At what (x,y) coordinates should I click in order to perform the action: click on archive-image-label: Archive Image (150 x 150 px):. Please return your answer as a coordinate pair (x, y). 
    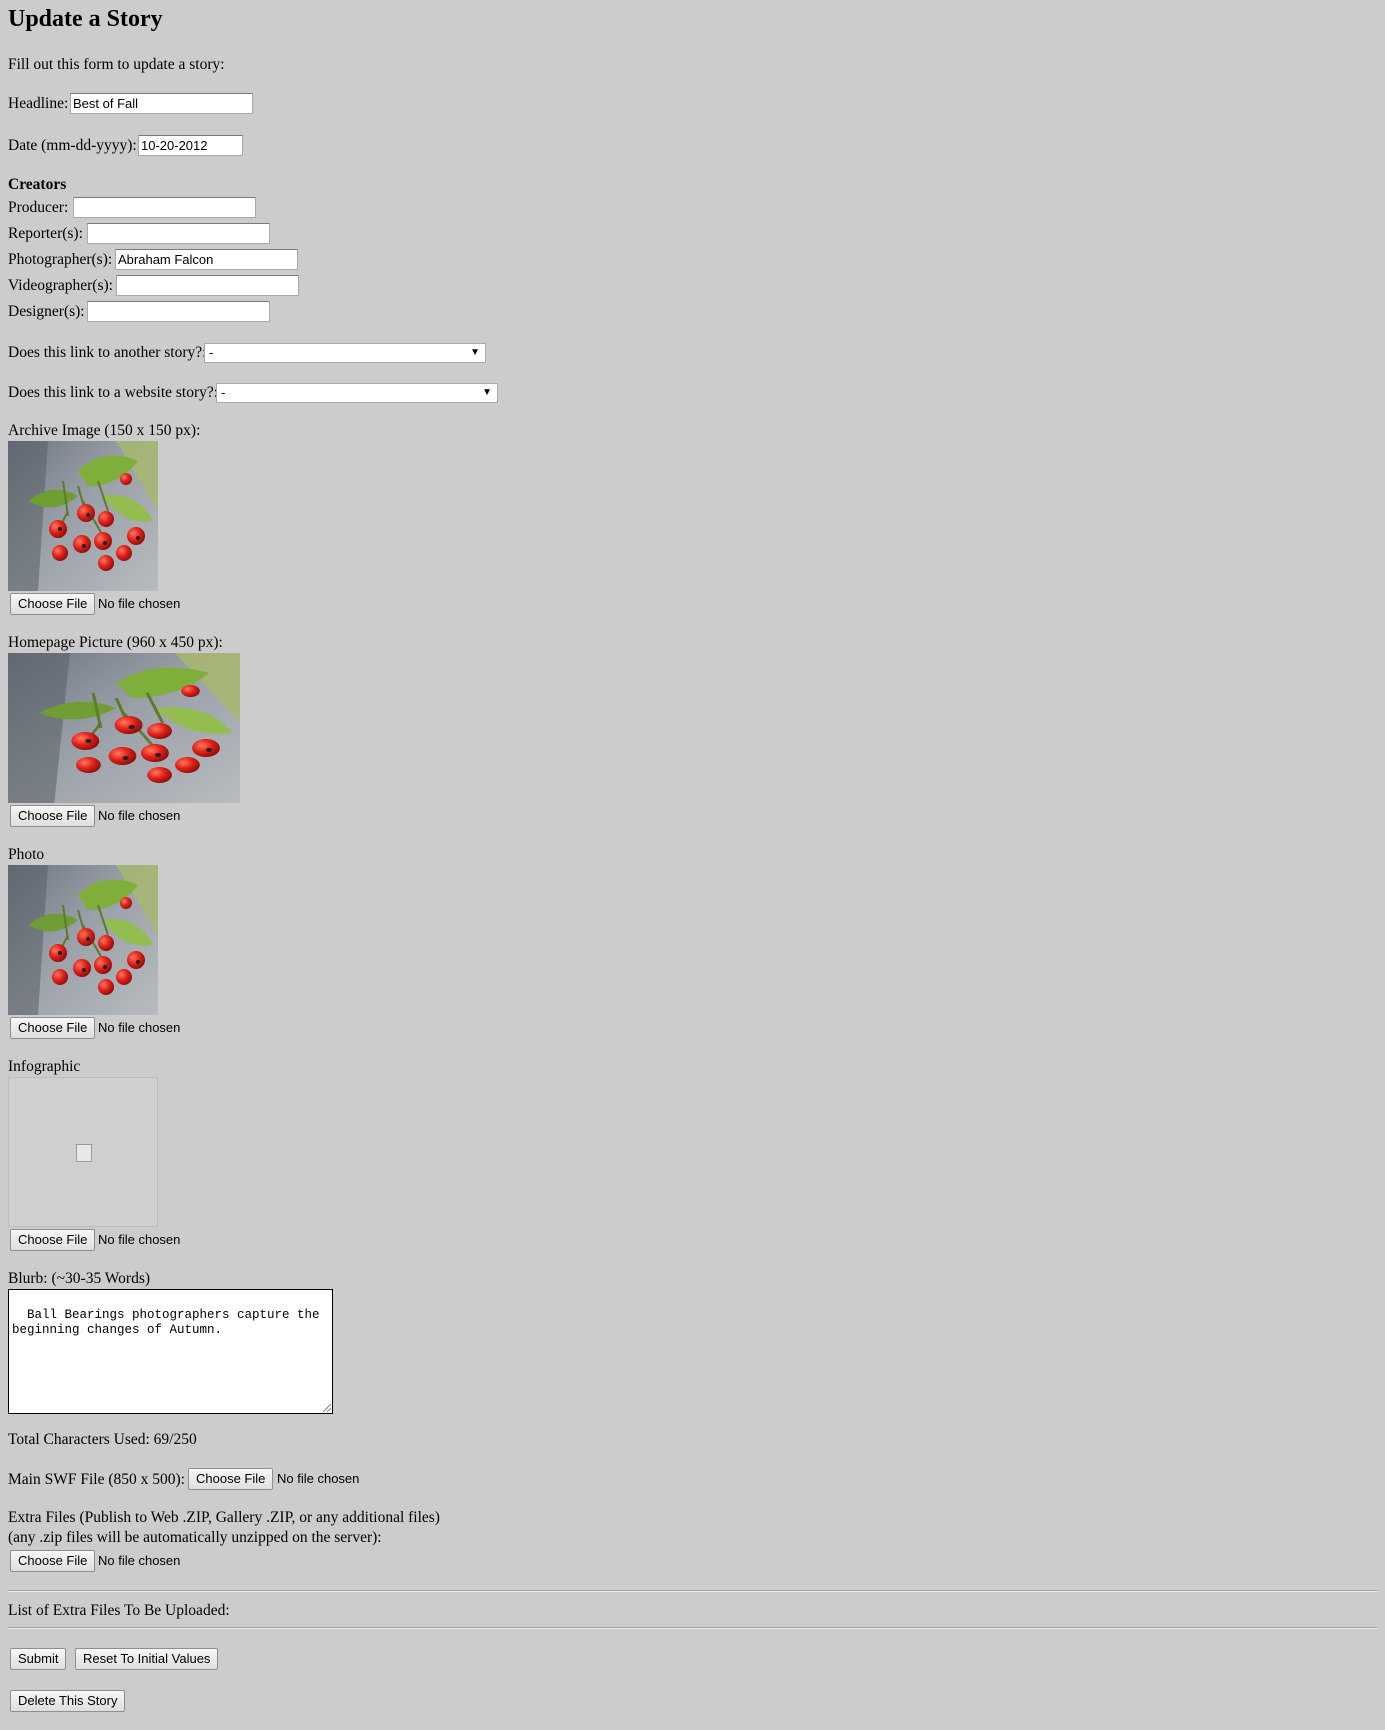
    Looking at the image, I should click on (104, 430).